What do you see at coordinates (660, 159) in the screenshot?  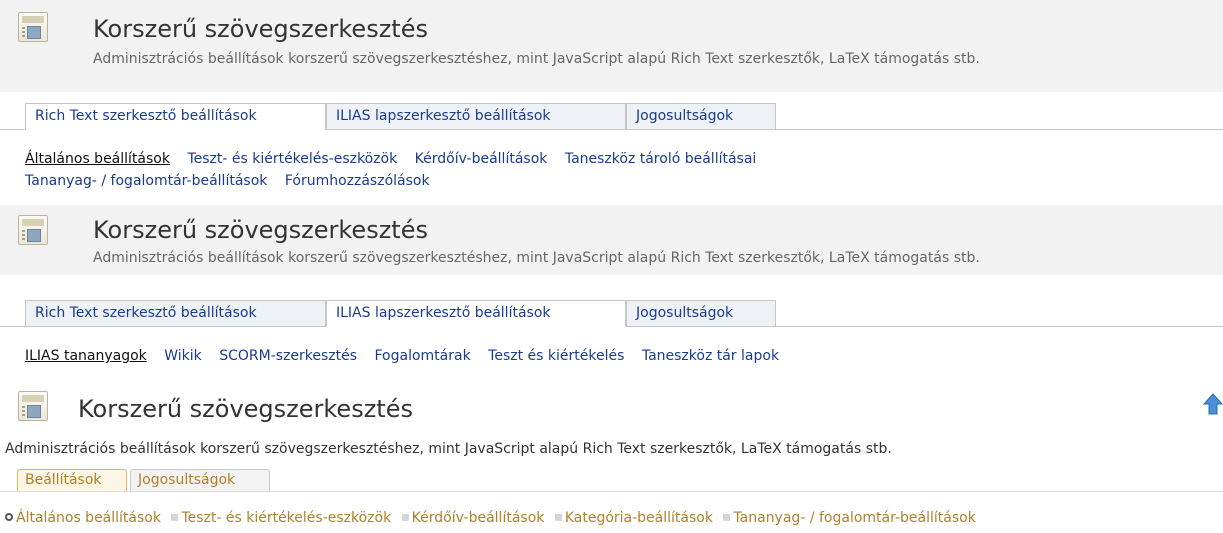 I see `subtab-repository-settings: Taneszköz tároló beállításai` at bounding box center [660, 159].